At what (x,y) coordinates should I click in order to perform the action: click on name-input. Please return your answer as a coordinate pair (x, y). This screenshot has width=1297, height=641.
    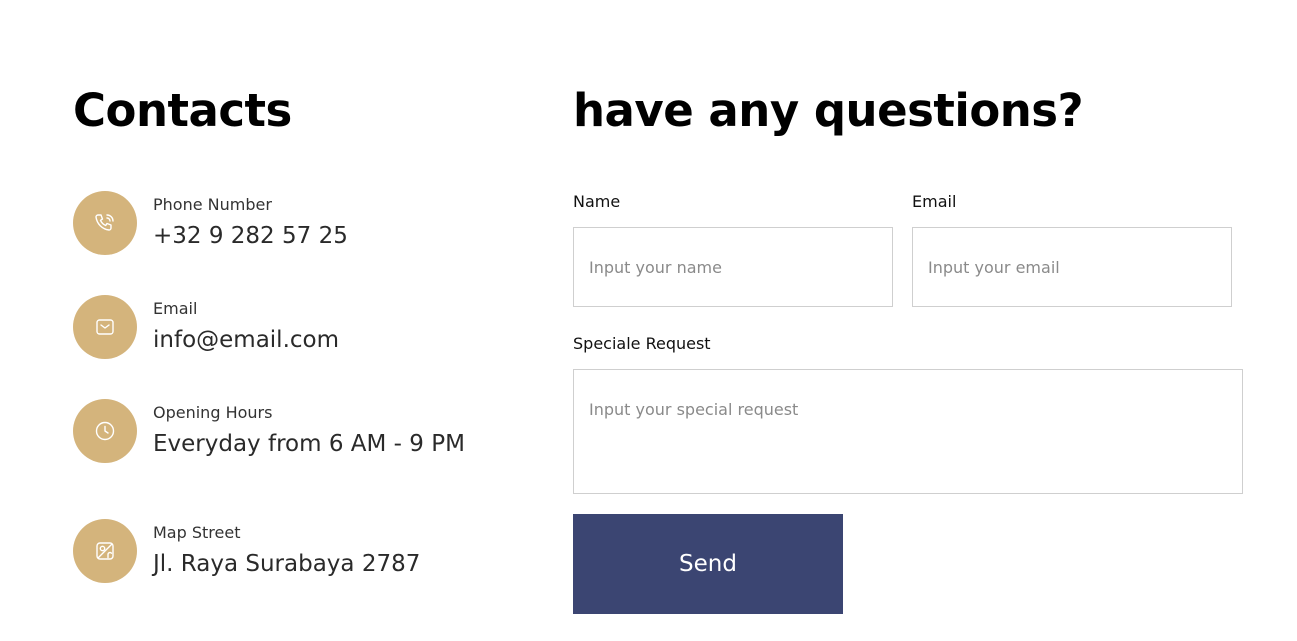
    Looking at the image, I should click on (733, 267).